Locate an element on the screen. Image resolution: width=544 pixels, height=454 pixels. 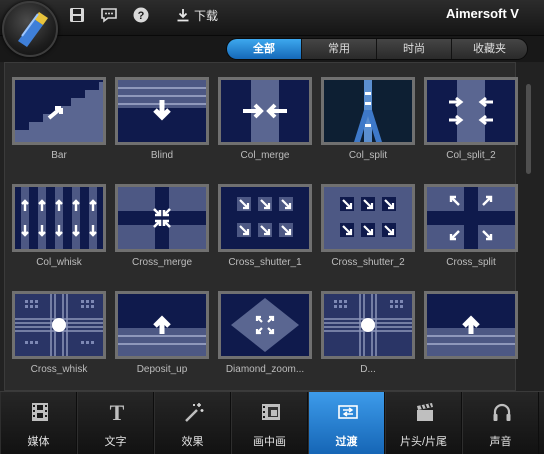
transition-tile-col-merge: Col_merge is located at coordinates (265, 119).